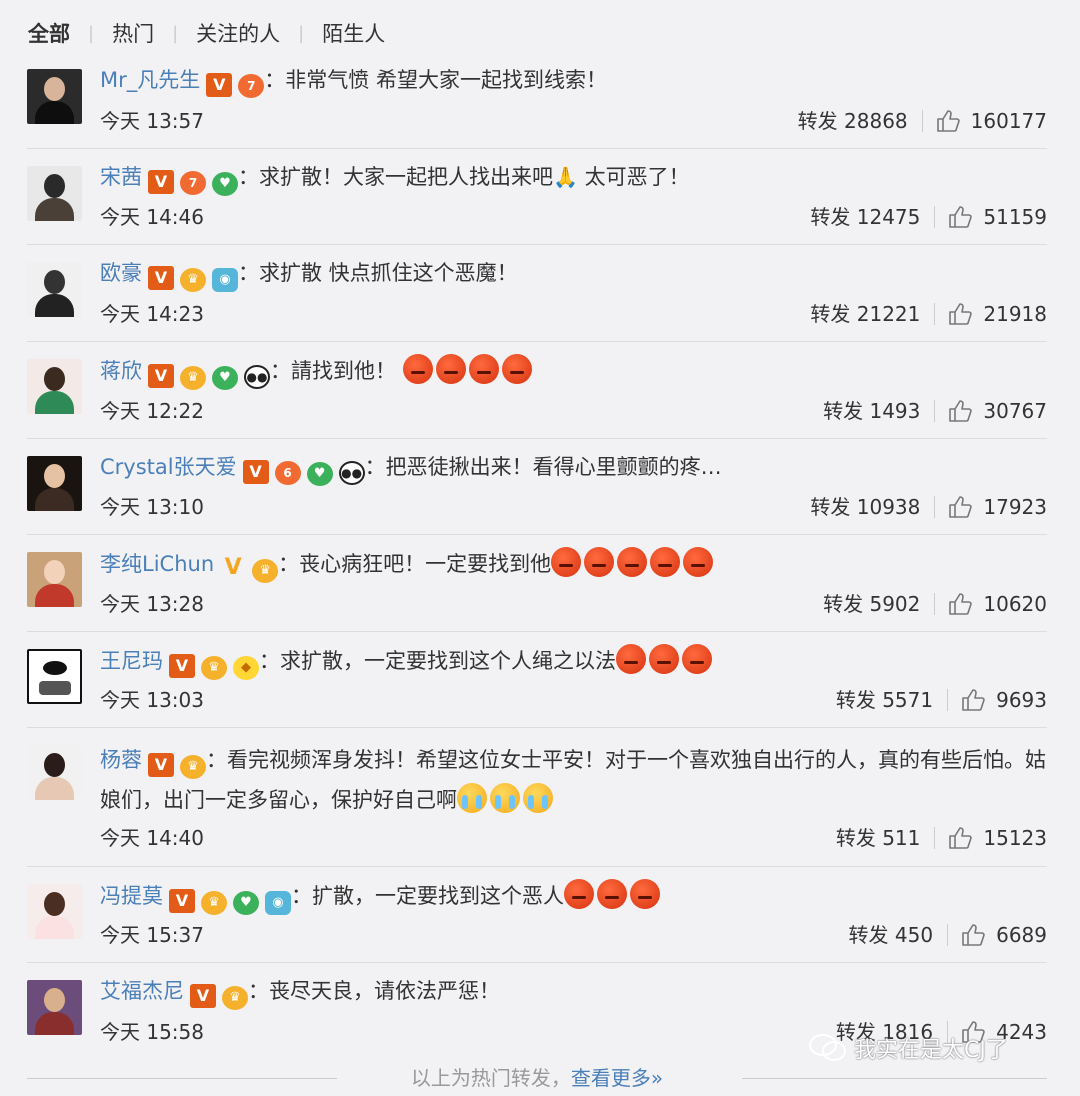 The image size is (1080, 1096). What do you see at coordinates (246, 668) in the screenshot?
I see `duck-badge-icon: ◆` at bounding box center [246, 668].